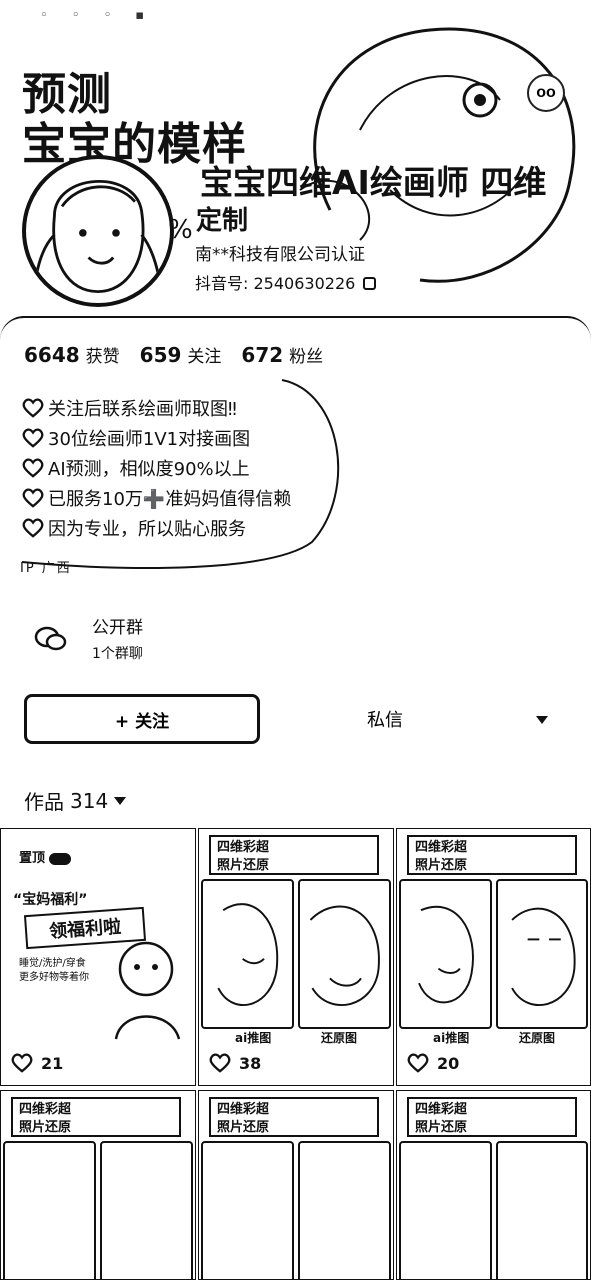  Describe the element at coordinates (370, 283) in the screenshot. I see `copy-icon` at that location.